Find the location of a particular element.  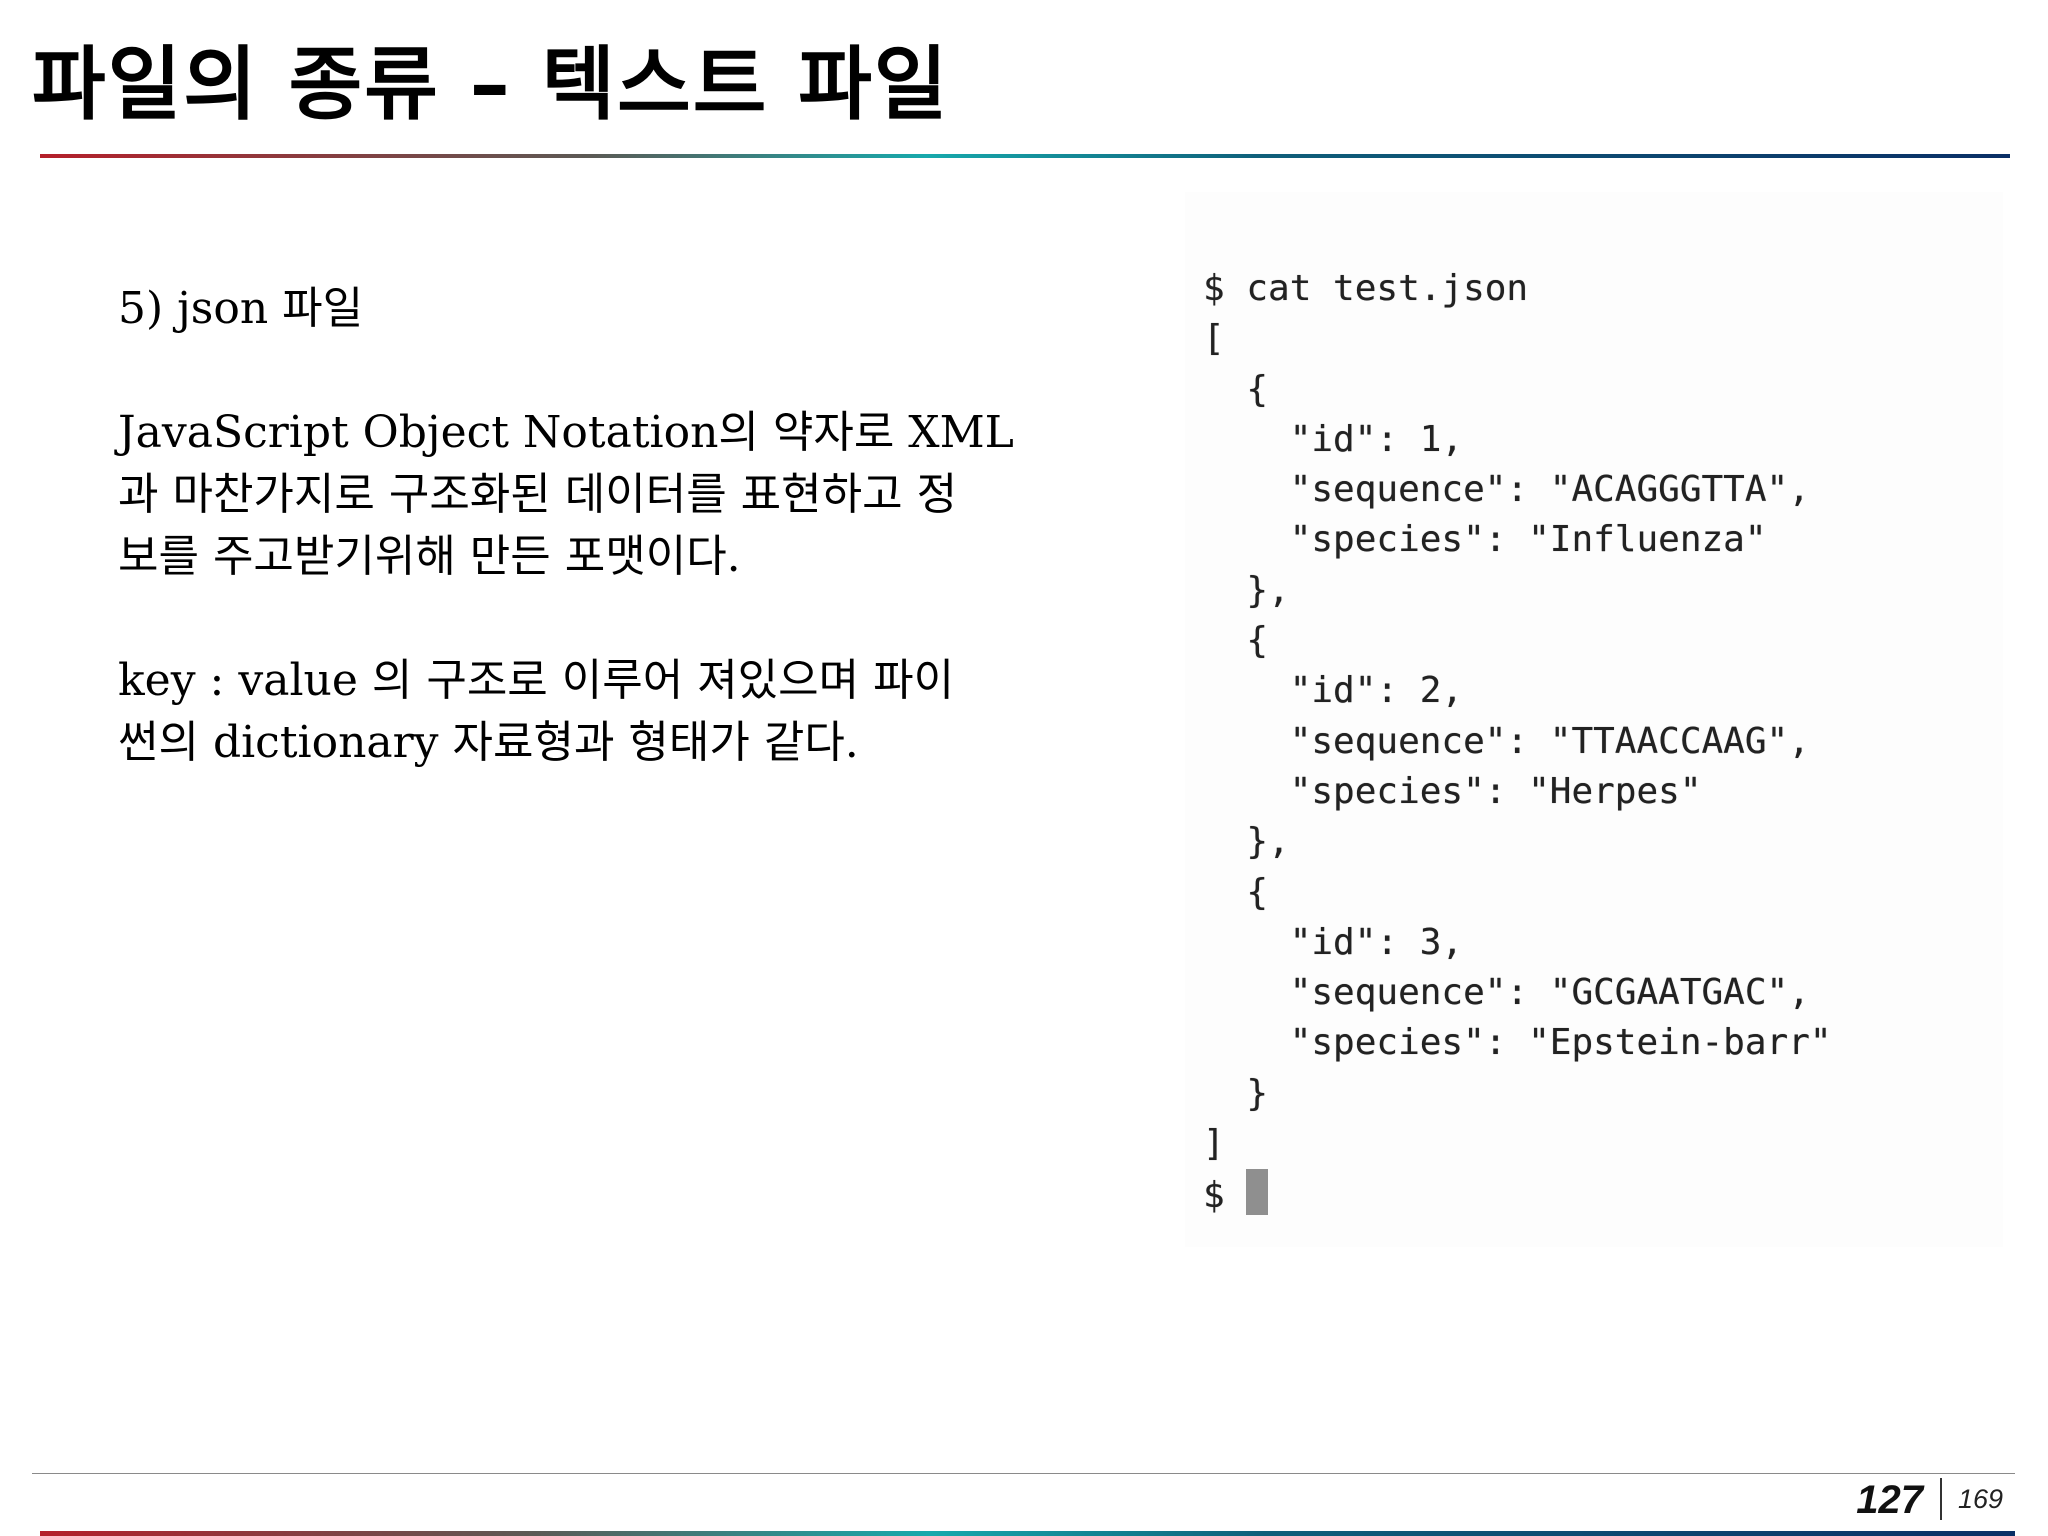

section-heading: 5) json 파일 is located at coordinates (241, 308).